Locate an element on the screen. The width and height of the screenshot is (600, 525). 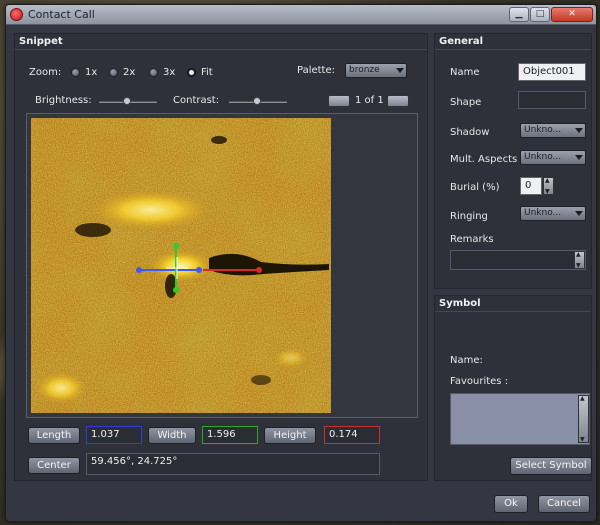
zoom-3x-label: 3x is located at coordinates (169, 72).